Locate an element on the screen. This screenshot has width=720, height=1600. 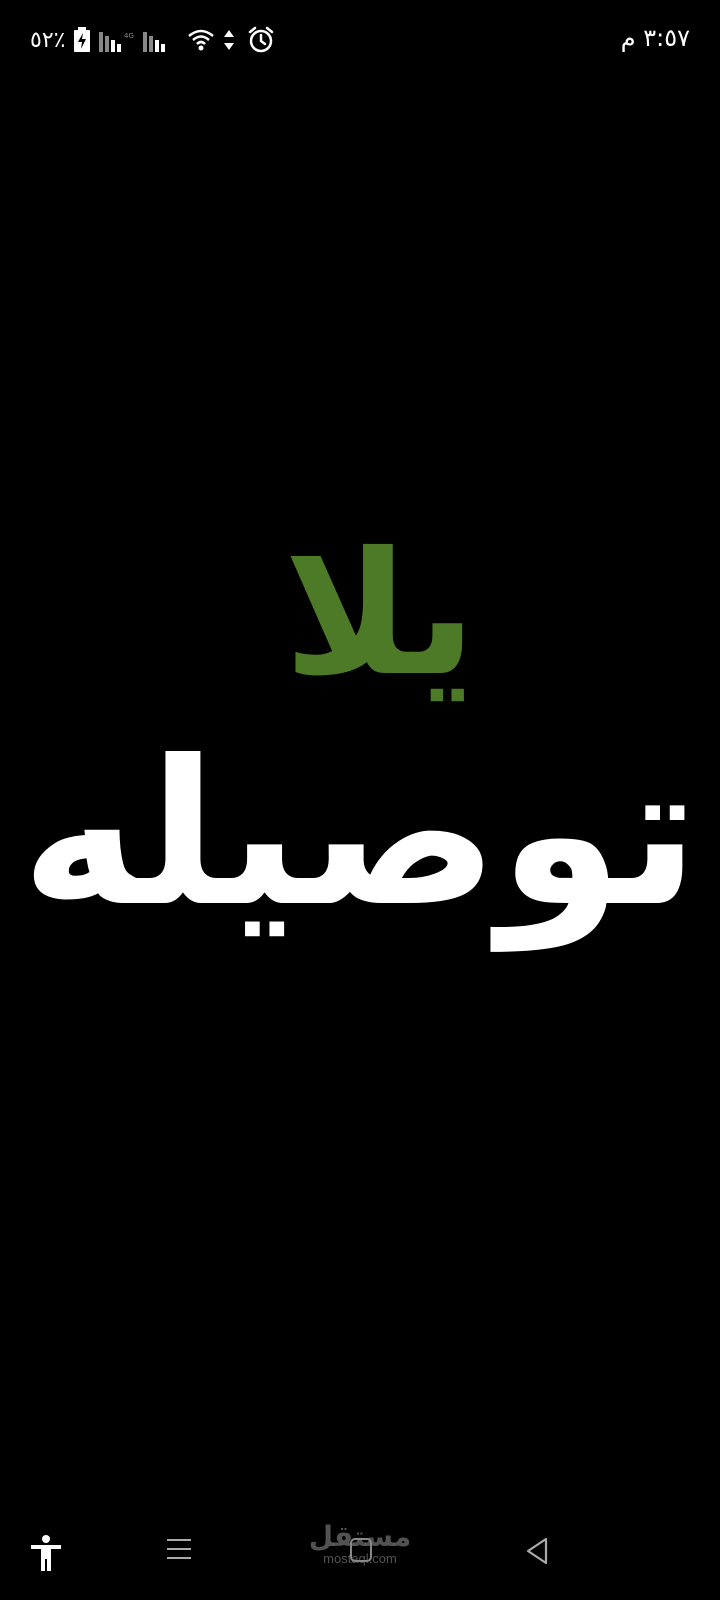
wifi-icon is located at coordinates (201, 40).